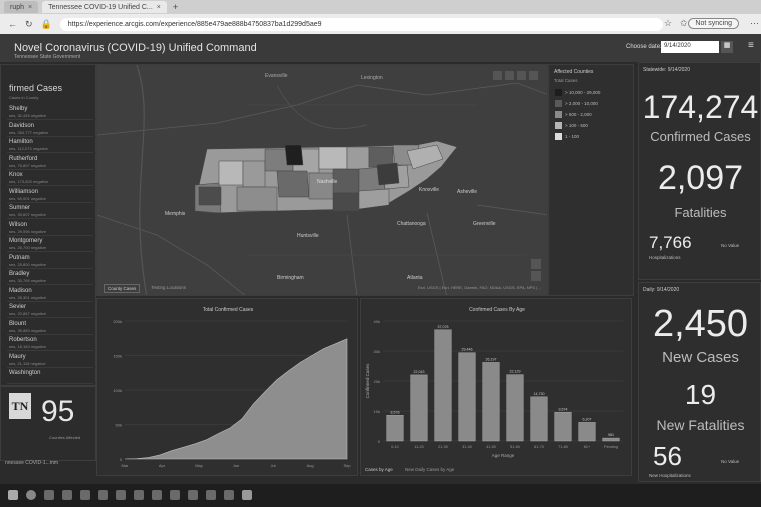 The width and height of the screenshot is (761, 507). Describe the element at coordinates (50, 376) in the screenshot. I see `list-item: Washington` at that location.